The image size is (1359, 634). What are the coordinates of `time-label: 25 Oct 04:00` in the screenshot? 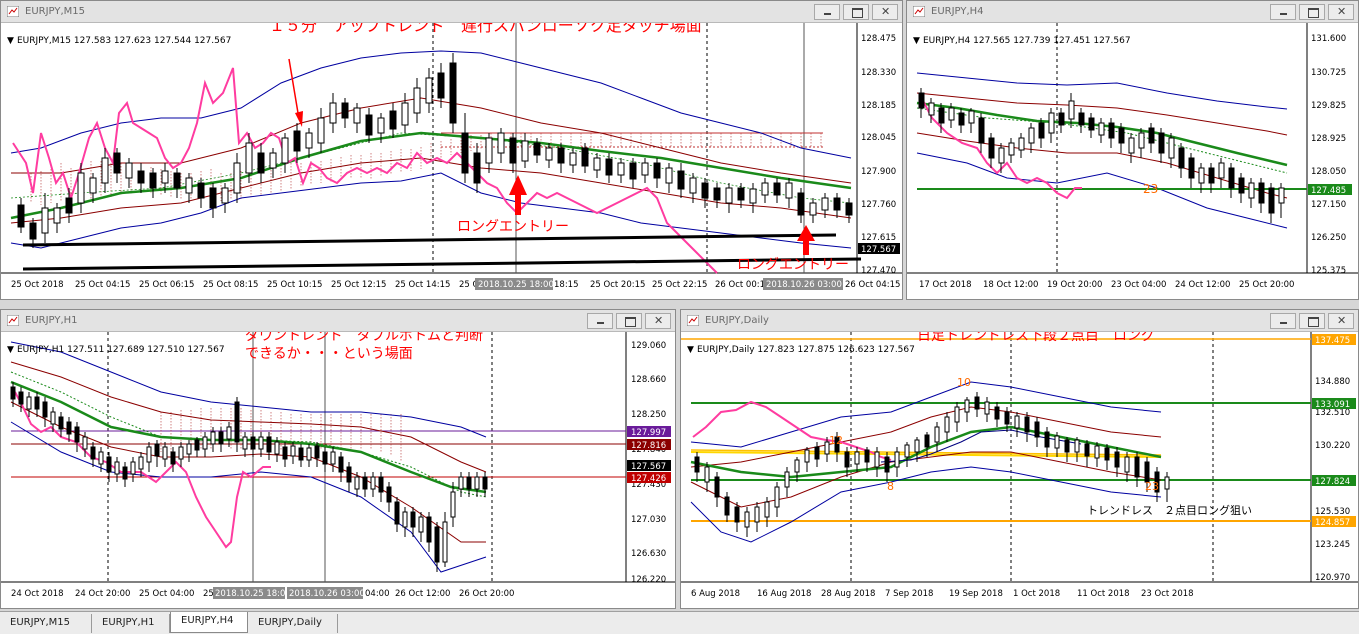 It's located at (166, 594).